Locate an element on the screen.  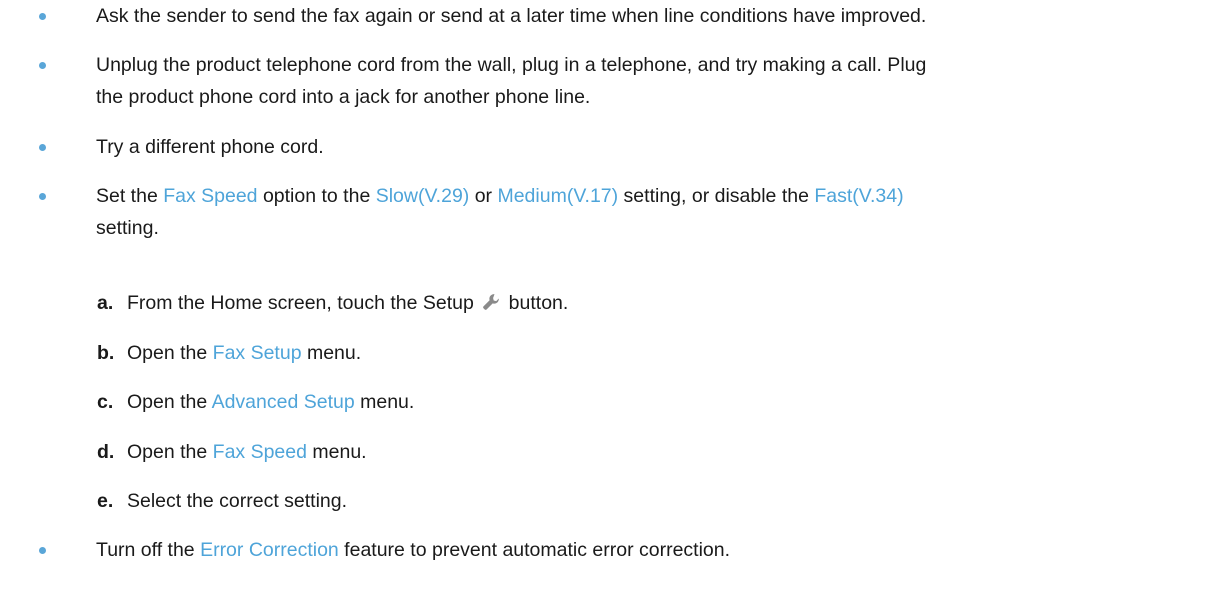
text-run: button. is located at coordinates (536, 303).